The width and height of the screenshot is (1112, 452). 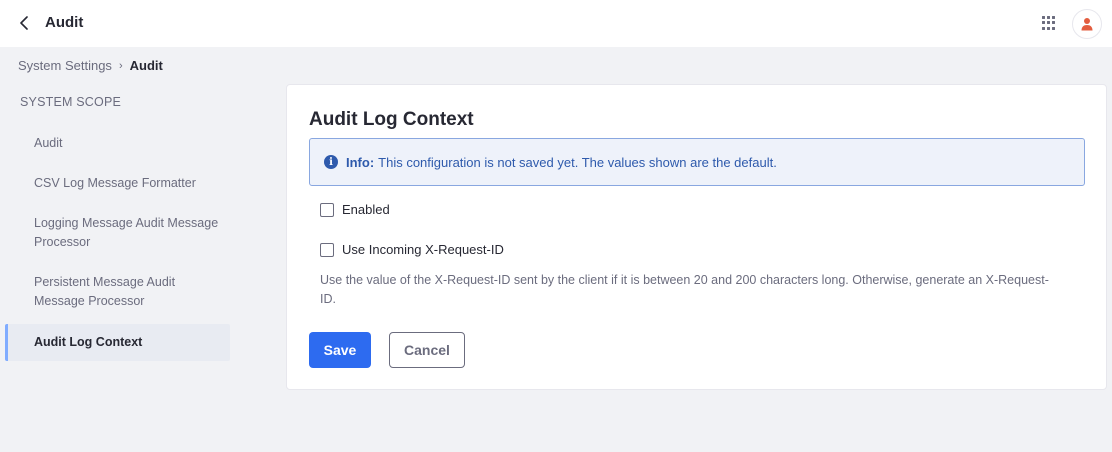 What do you see at coordinates (71, 102) in the screenshot?
I see `sidebar-scope-title: SYSTEM SCOPE` at bounding box center [71, 102].